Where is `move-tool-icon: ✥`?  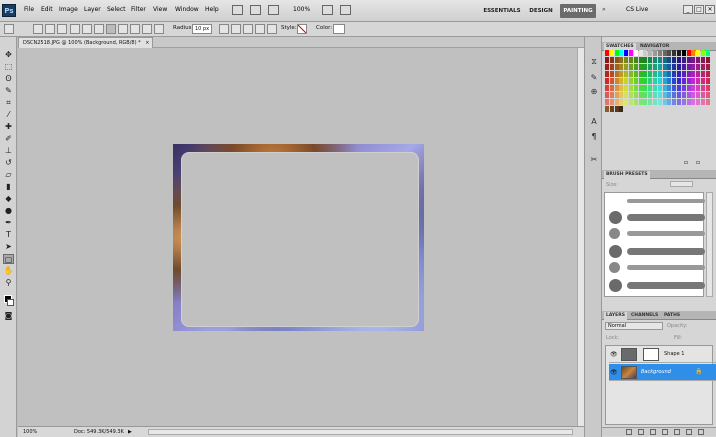
move-tool-icon: ✥ is located at coordinates (8, 55).